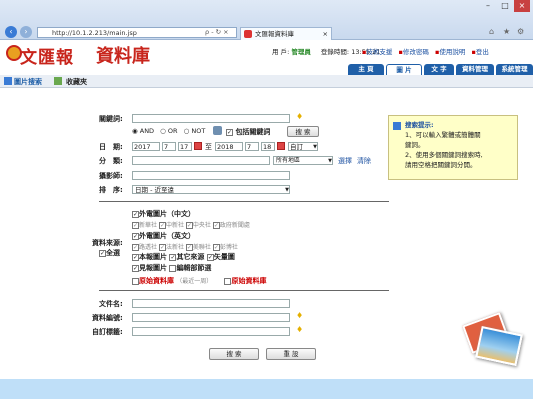 The height and width of the screenshot is (399, 533). I want to click on photographer-input, so click(211, 175).